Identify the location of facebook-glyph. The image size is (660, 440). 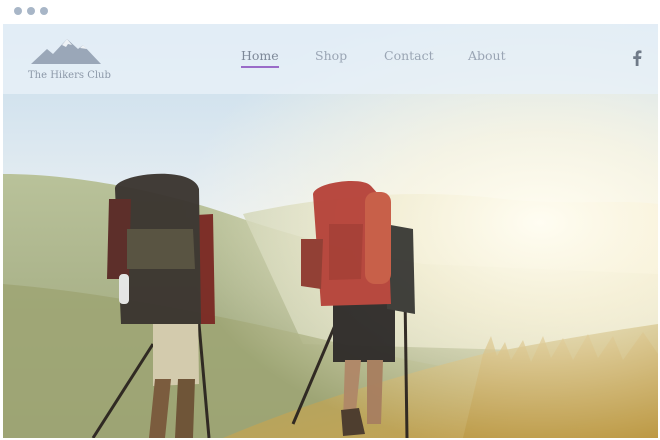
(637, 58).